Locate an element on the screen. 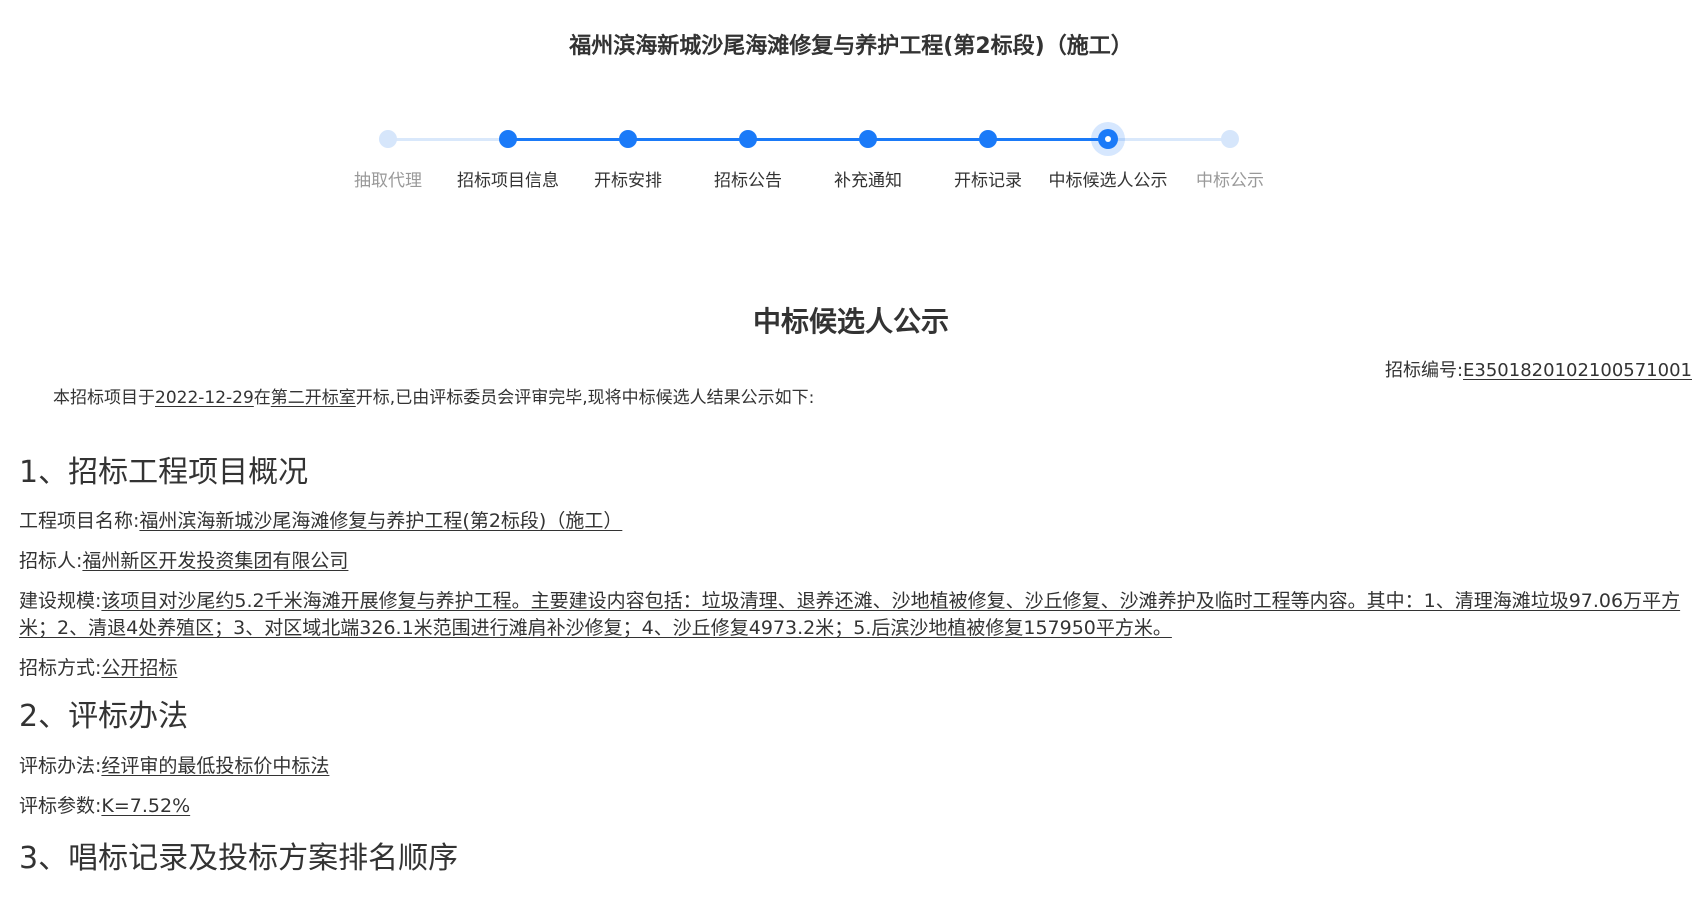  field-value: 福州滨海新城沙尾海滩修复与养护工程(第2标段)（施工） is located at coordinates (381, 521).